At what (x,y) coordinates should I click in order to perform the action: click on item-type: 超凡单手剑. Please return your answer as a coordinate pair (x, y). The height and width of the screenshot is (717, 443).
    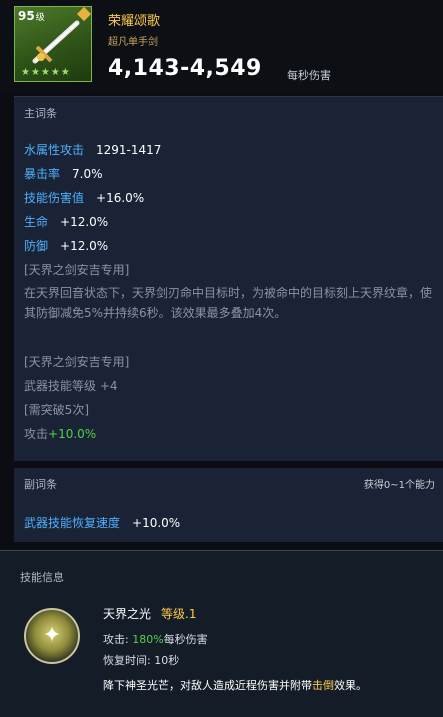
    Looking at the image, I should click on (133, 42).